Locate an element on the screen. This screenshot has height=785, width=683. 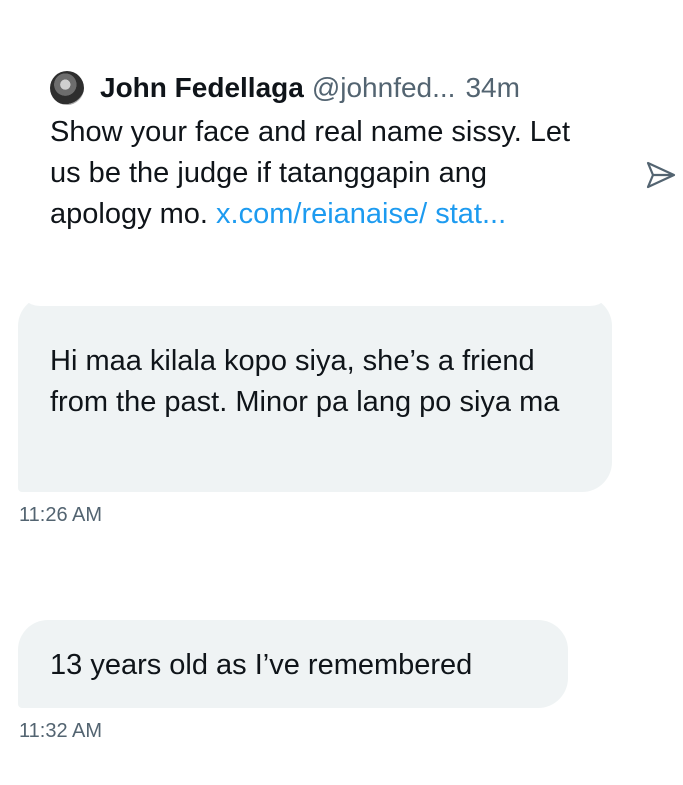
message-text-2: 13 years old as I’ve remembered is located at coordinates (261, 665).